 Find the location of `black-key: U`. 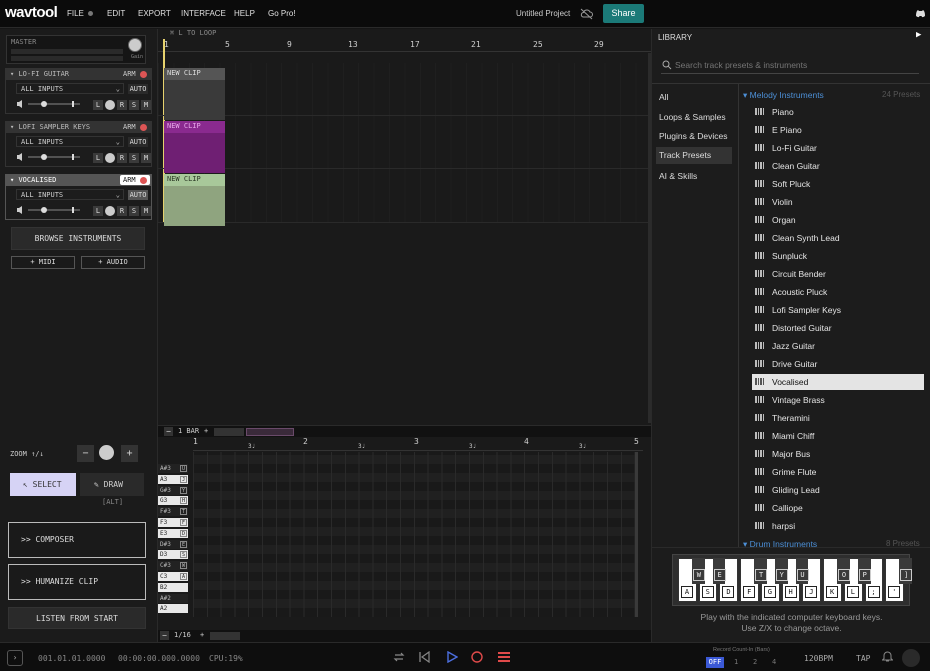

black-key: U is located at coordinates (802, 571).